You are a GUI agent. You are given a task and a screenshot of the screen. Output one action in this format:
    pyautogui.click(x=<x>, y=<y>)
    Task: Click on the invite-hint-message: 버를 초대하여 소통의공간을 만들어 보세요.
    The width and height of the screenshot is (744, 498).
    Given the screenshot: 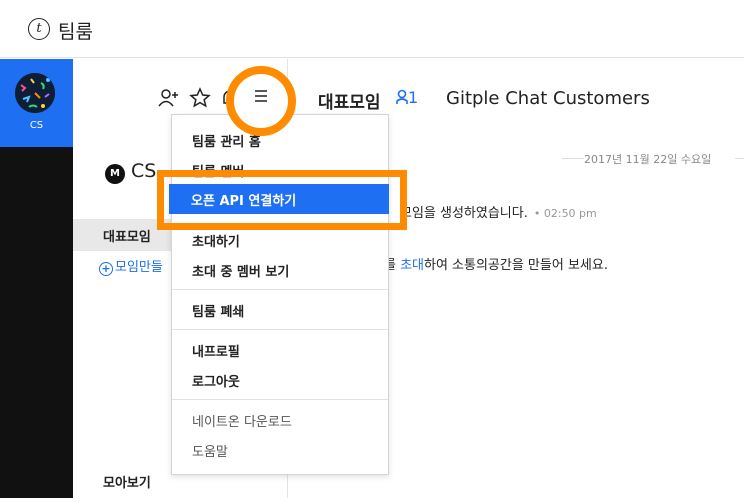 What is the action you would take?
    pyautogui.click(x=490, y=263)
    